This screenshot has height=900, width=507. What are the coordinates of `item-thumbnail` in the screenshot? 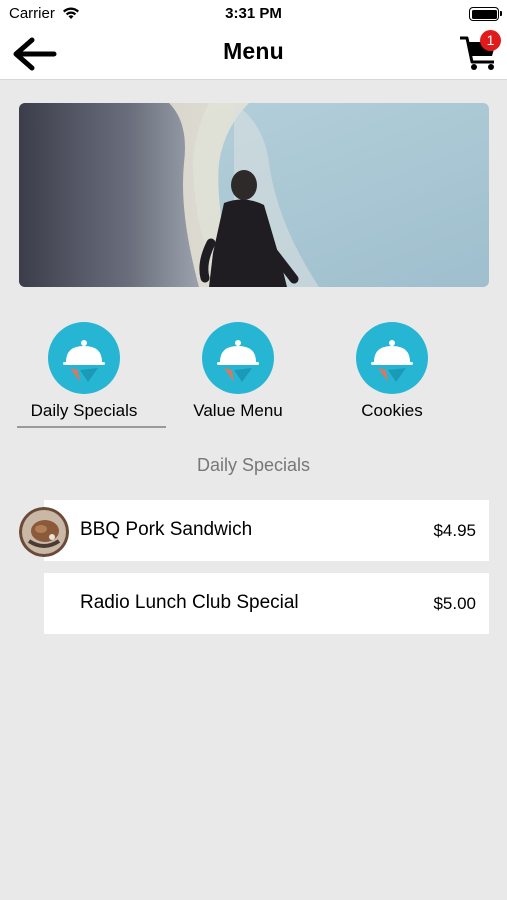 It's located at (44, 532).